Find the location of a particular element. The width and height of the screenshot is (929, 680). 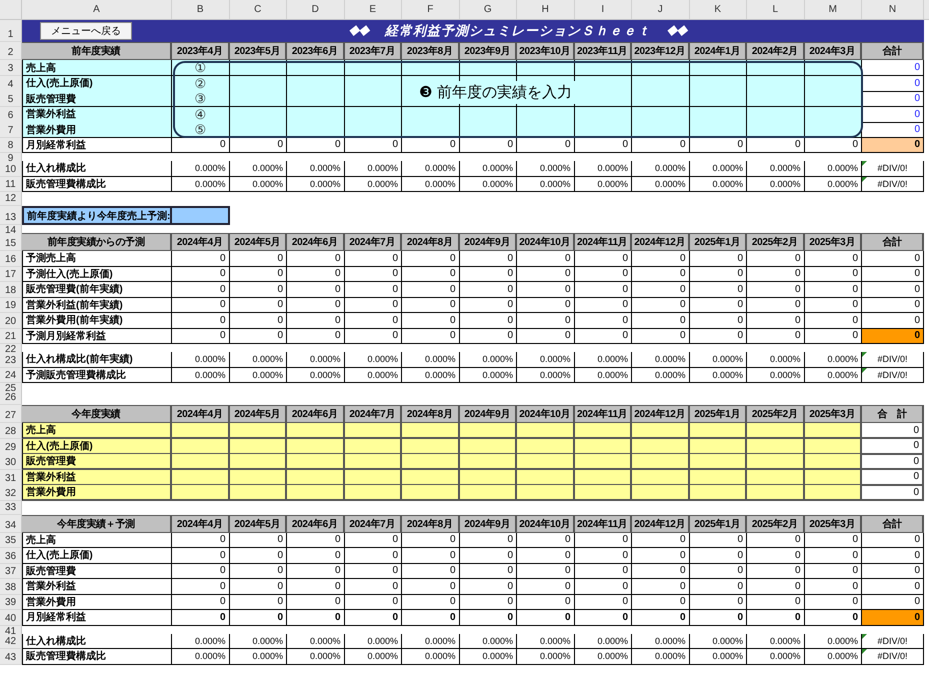

row-number: 24 is located at coordinates (11, 375).